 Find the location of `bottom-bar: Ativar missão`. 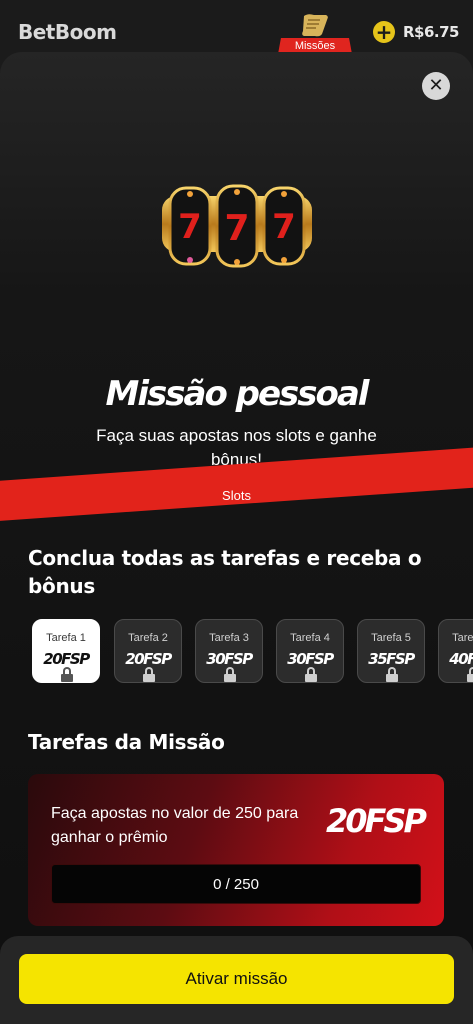

bottom-bar: Ativar missão is located at coordinates (236, 980).